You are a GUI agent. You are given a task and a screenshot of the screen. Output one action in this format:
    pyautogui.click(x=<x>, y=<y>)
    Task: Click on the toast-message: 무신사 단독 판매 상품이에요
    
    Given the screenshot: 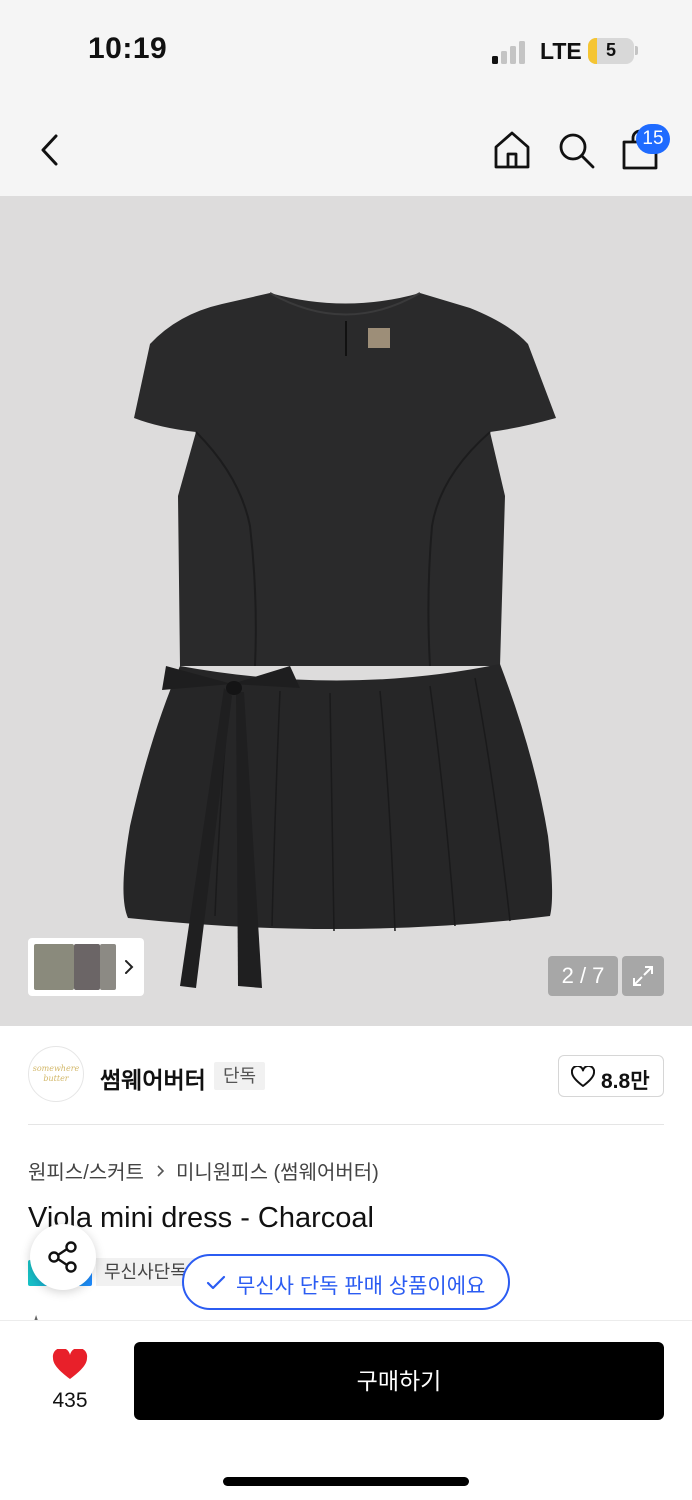 What is the action you would take?
    pyautogui.click(x=361, y=1286)
    